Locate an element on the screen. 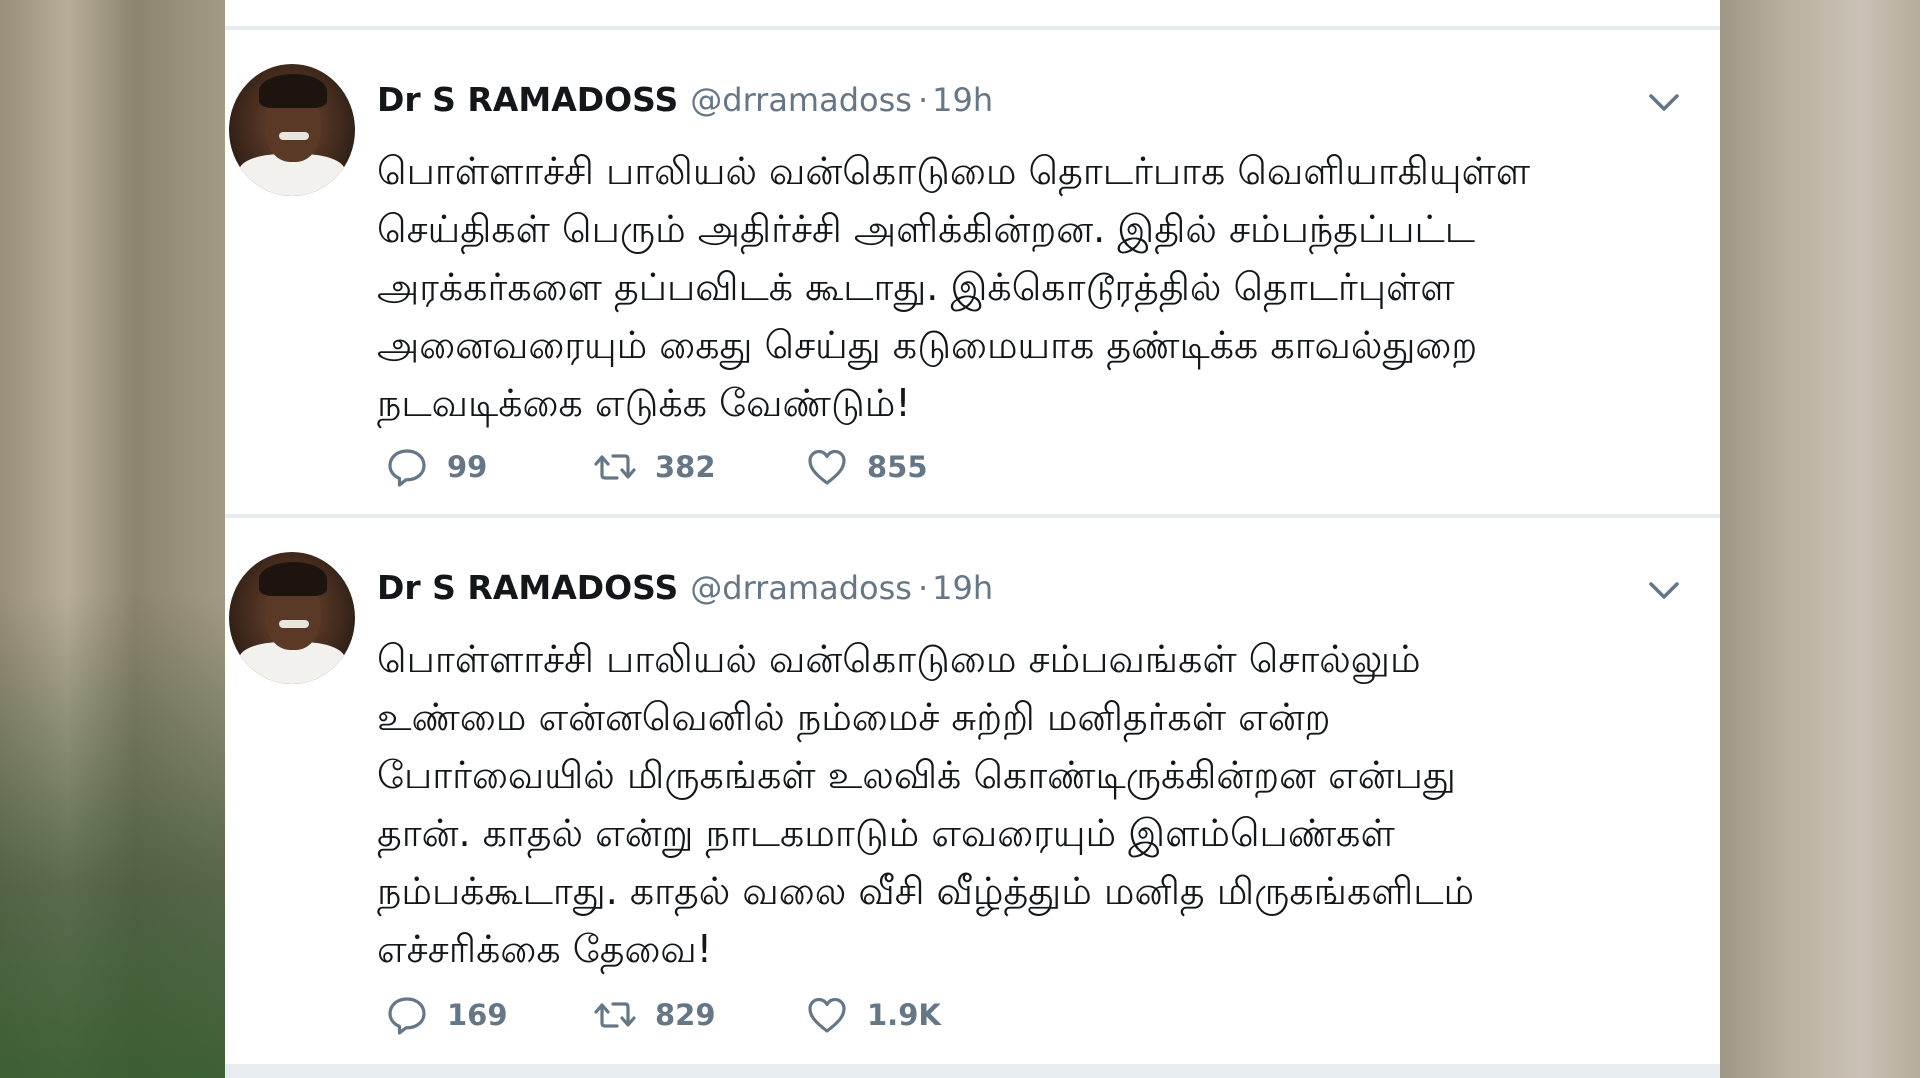 The image size is (1920, 1078). retweet-count: 829 is located at coordinates (685, 1015).